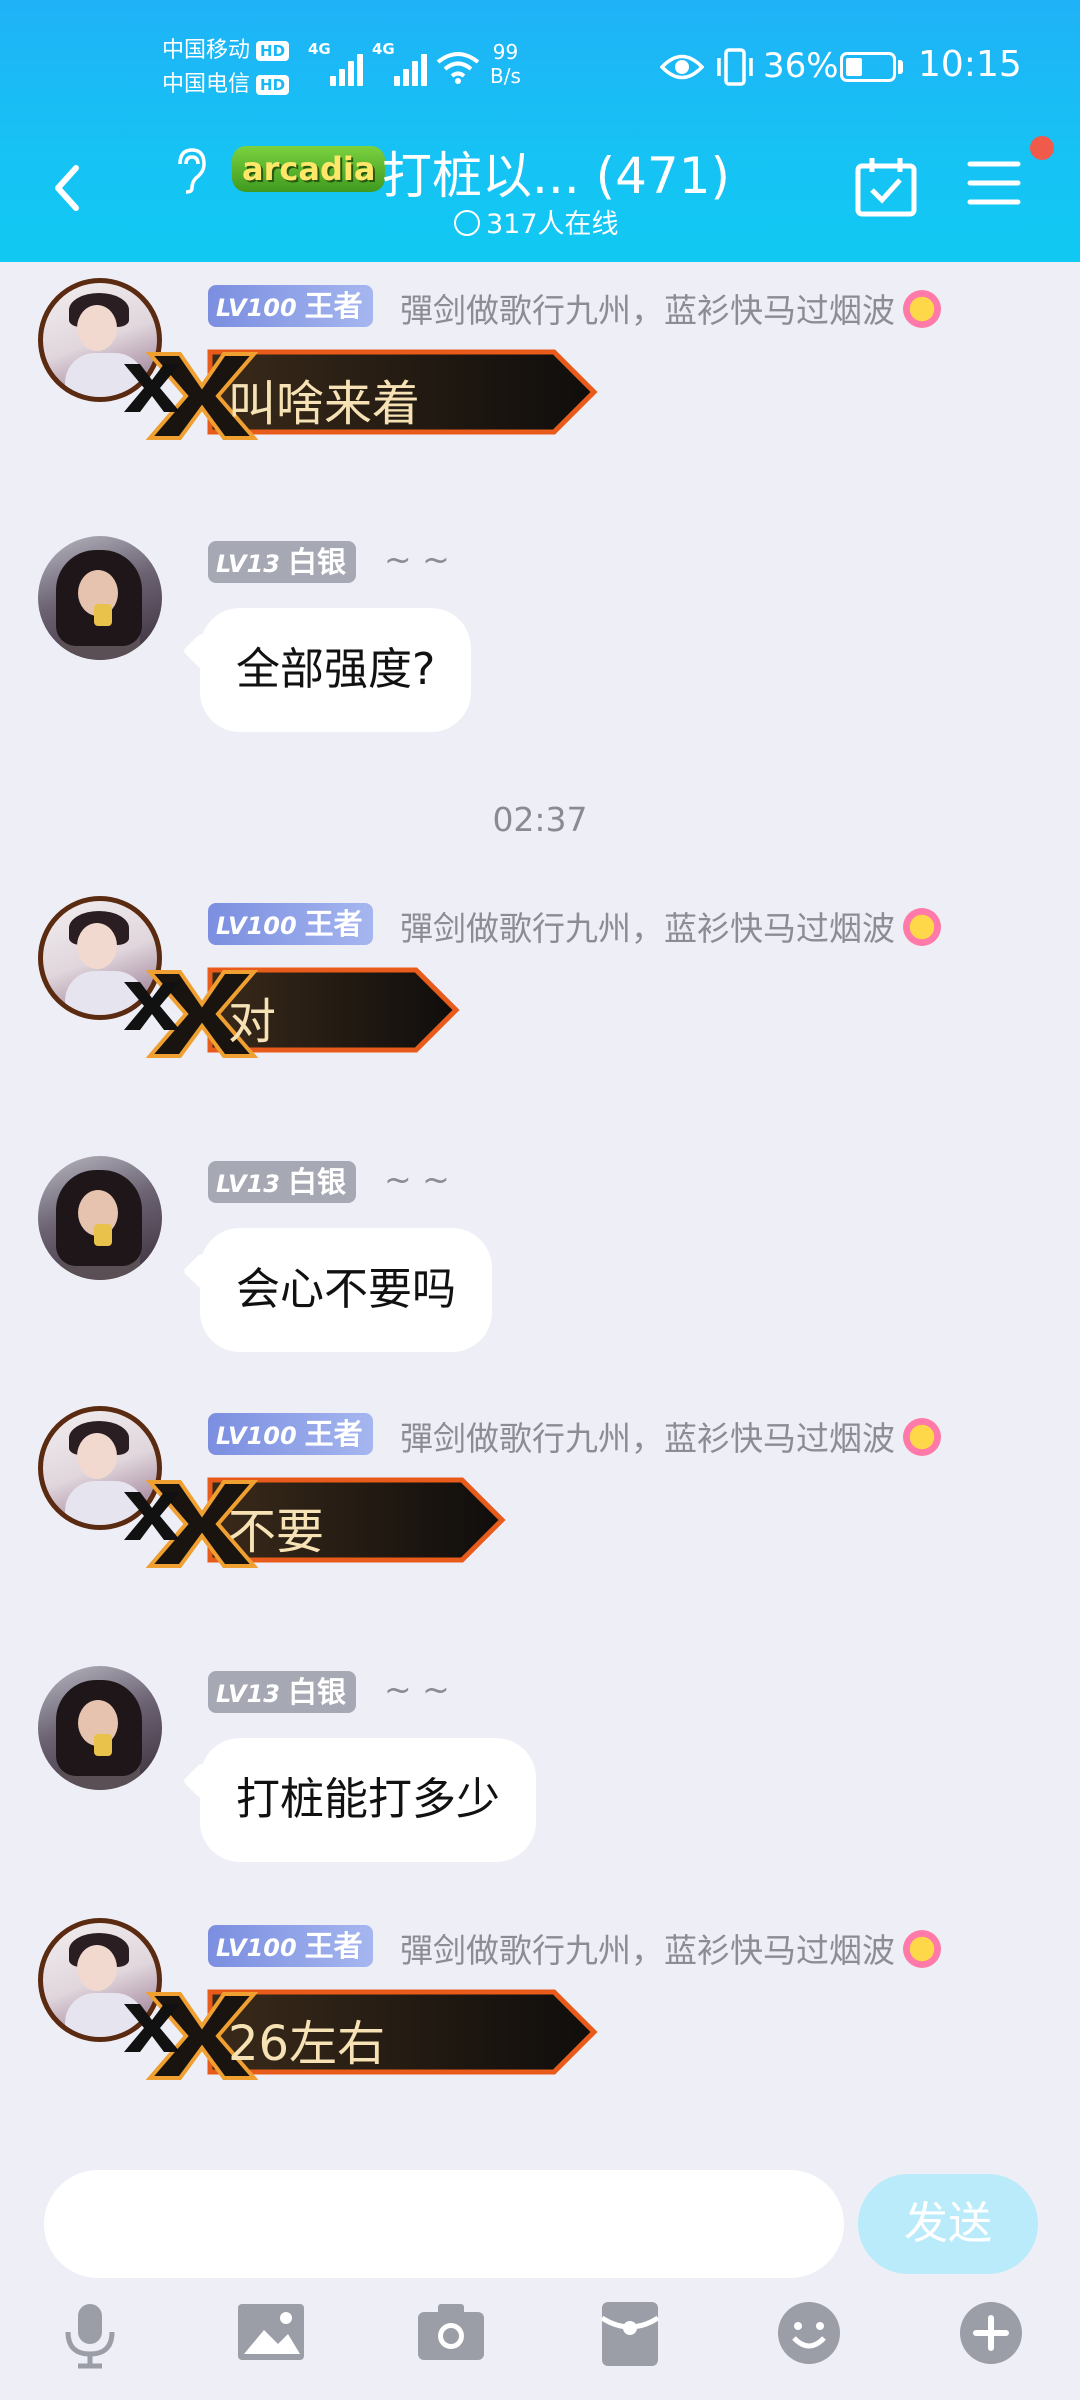 This screenshot has width=1080, height=2400. What do you see at coordinates (868, 67) in the screenshot?
I see `battery-icon` at bounding box center [868, 67].